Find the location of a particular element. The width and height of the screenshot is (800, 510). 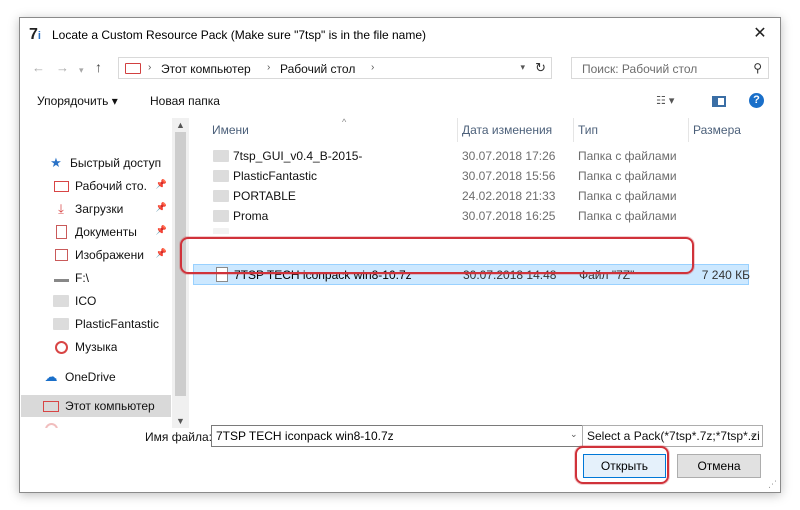

nav-item-music: Музыка is located at coordinates (96, 347).